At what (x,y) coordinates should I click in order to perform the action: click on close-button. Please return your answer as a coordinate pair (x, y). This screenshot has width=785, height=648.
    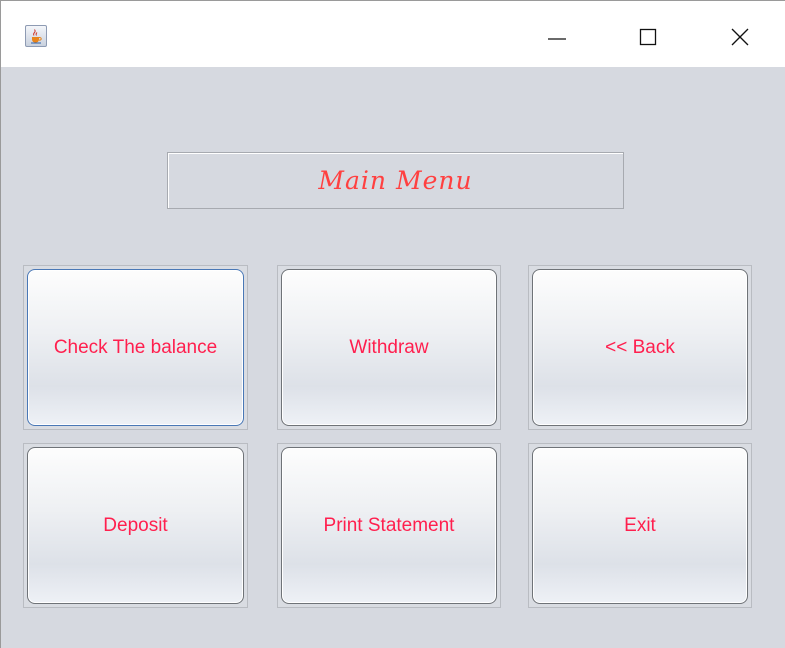
    Looking at the image, I should click on (740, 37).